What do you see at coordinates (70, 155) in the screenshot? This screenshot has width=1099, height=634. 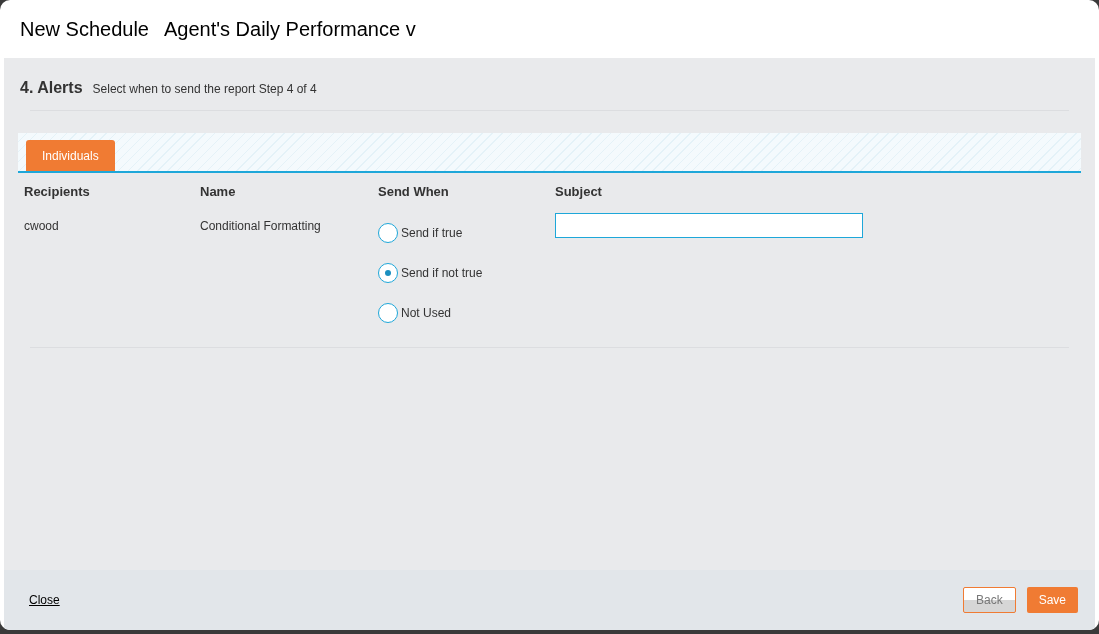 I see `tab: Individuals` at bounding box center [70, 155].